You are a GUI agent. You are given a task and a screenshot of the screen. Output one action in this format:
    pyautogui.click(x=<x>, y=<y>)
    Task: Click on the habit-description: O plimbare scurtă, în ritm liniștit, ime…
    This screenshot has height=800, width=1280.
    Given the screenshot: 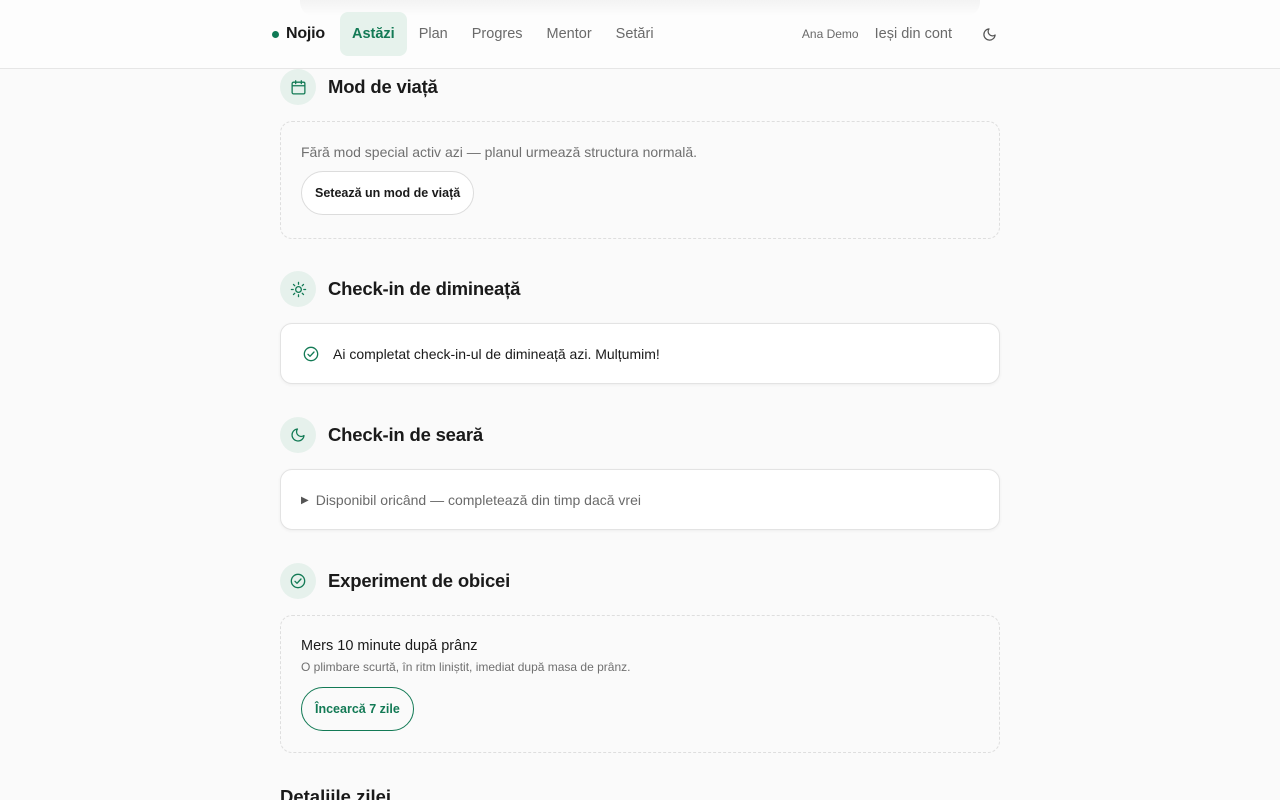 What is the action you would take?
    pyautogui.click(x=466, y=667)
    